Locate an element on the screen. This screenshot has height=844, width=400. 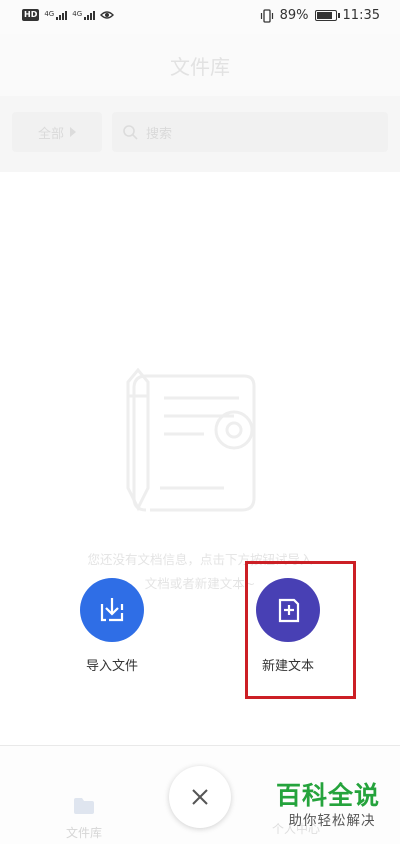
network-type-label: 4G is located at coordinates (49, 13).